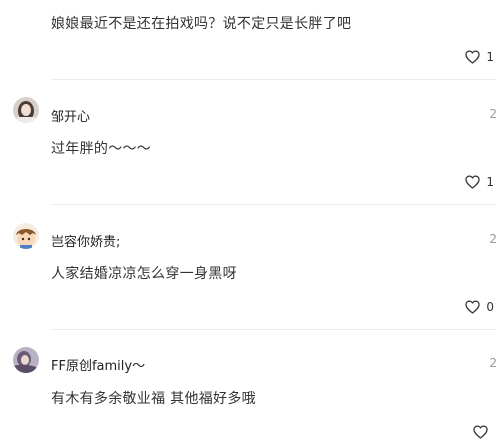 The height and width of the screenshot is (441, 497). Describe the element at coordinates (98, 364) in the screenshot. I see `username: FF原创family～` at that location.